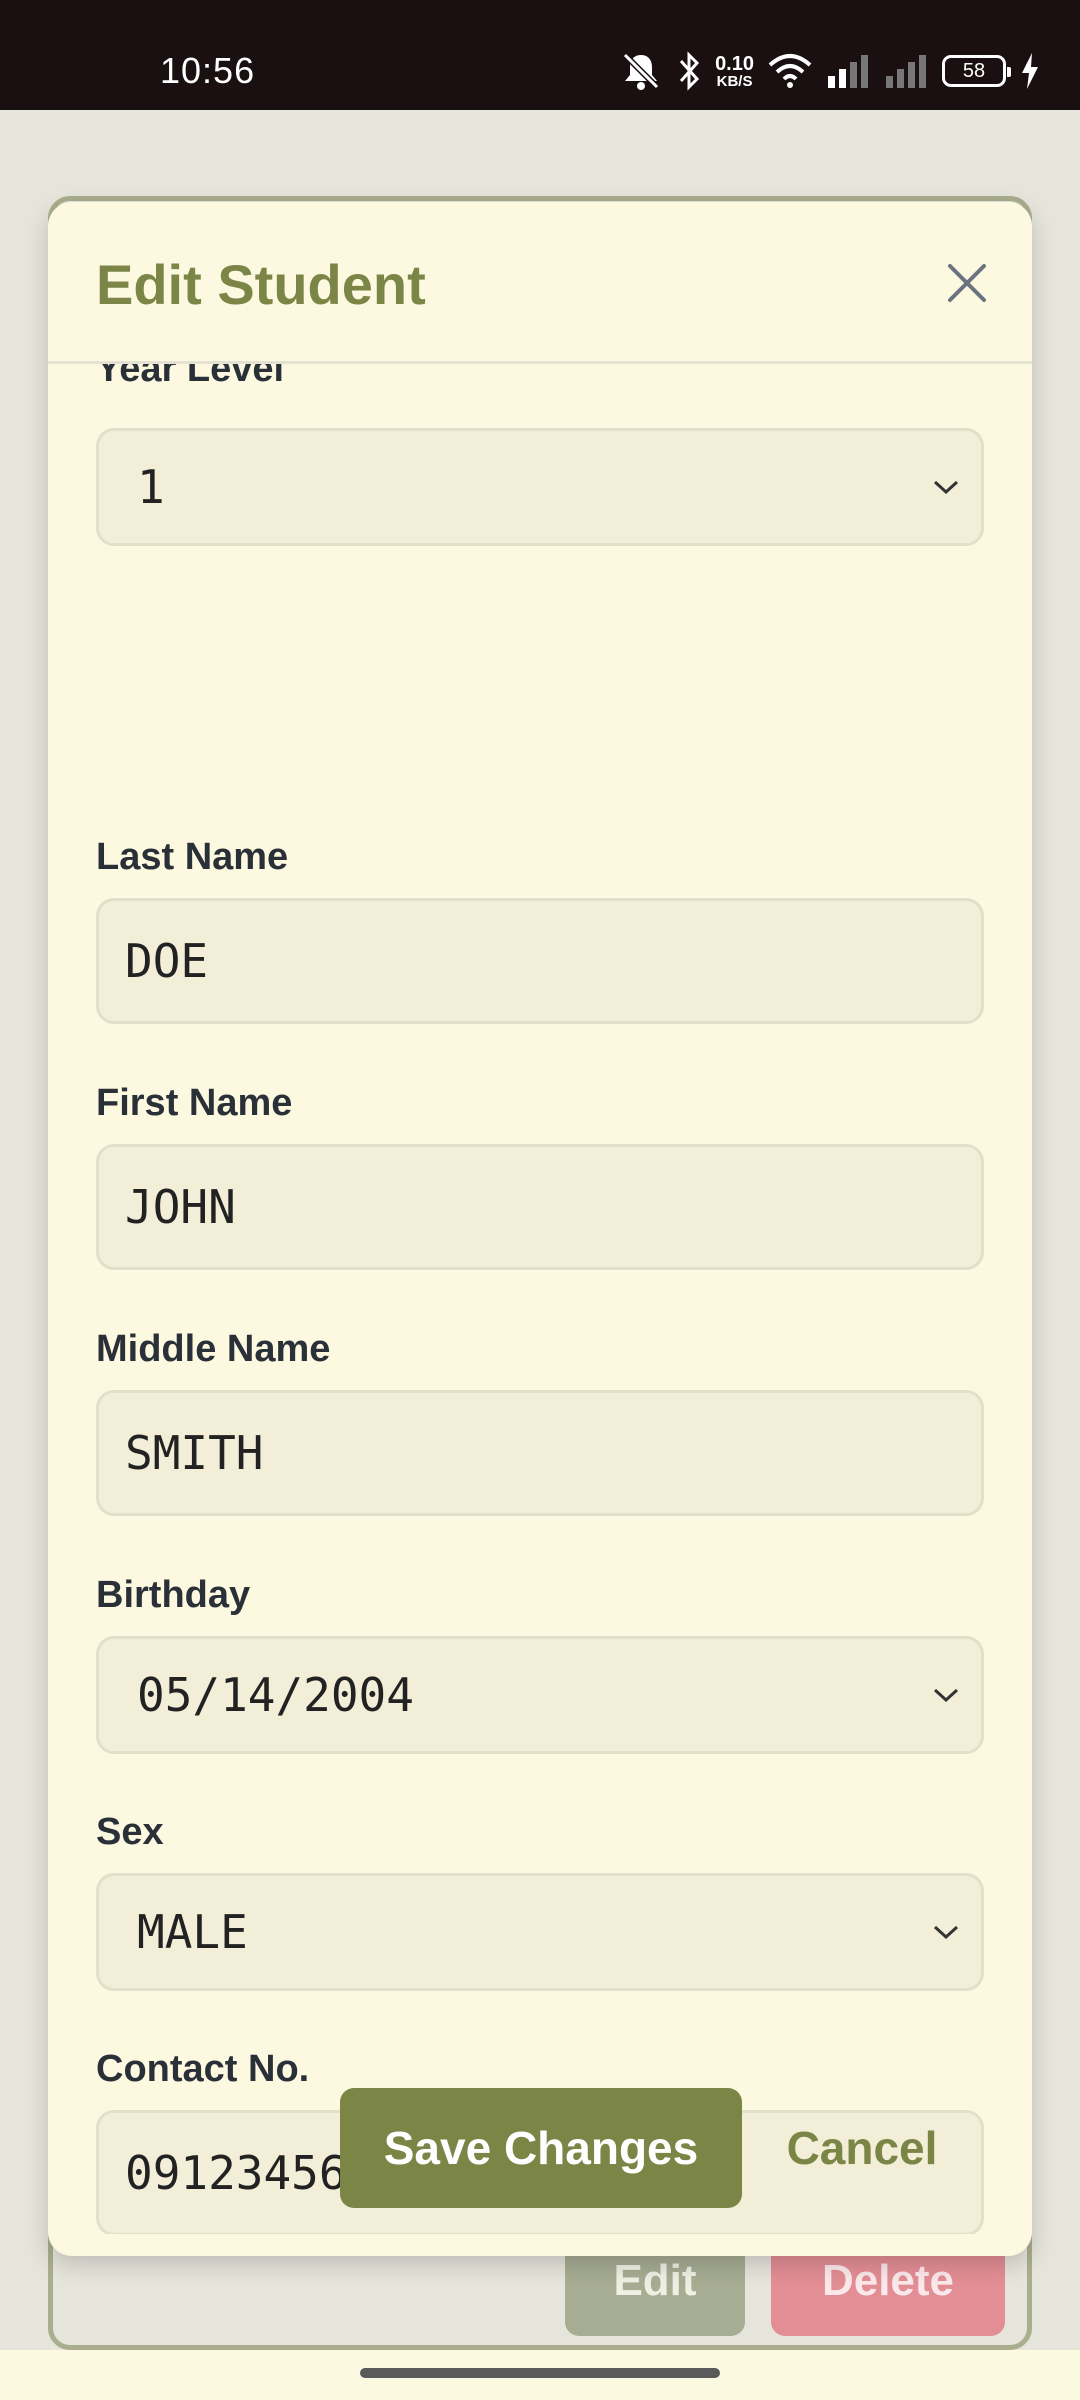 The image size is (1080, 2400). Describe the element at coordinates (151, 487) in the screenshot. I see `select-value: 1` at that location.